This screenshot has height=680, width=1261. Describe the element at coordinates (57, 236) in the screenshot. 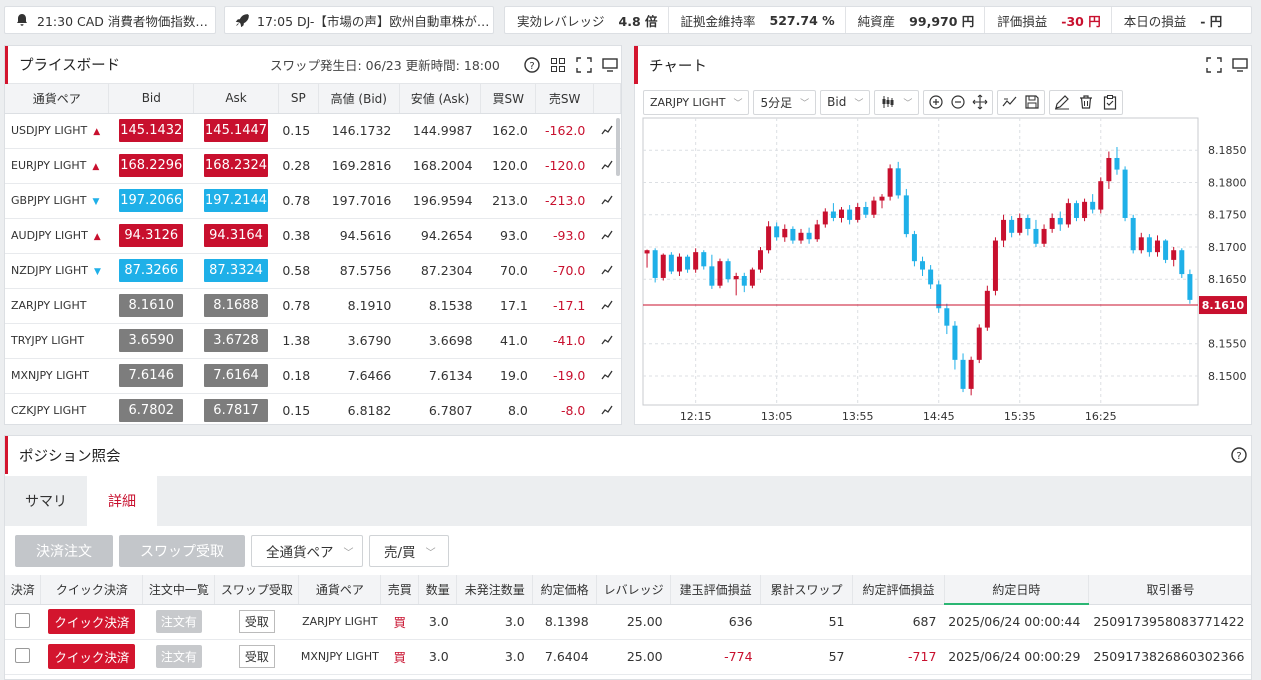

I see `pair-cell: AUDJPY LIGHT ▲` at that location.